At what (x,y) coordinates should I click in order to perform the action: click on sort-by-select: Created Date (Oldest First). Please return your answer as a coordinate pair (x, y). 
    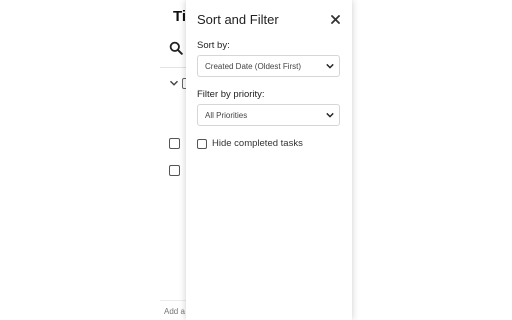
    Looking at the image, I should click on (268, 66).